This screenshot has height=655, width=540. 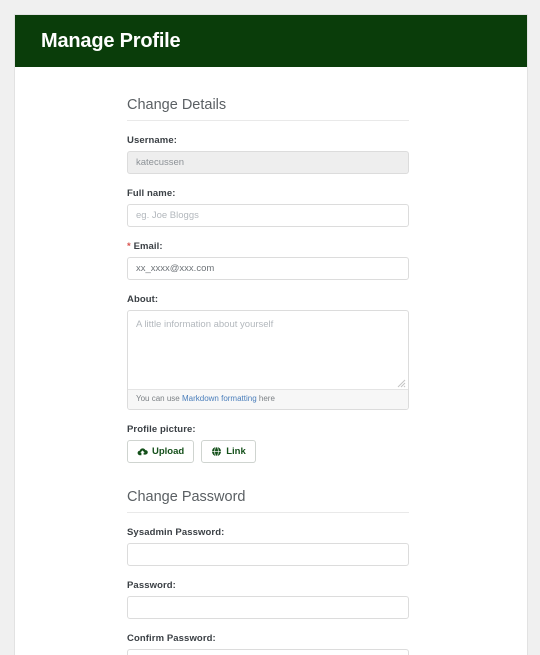 I want to click on password-field-group: Password:, so click(x=268, y=599).